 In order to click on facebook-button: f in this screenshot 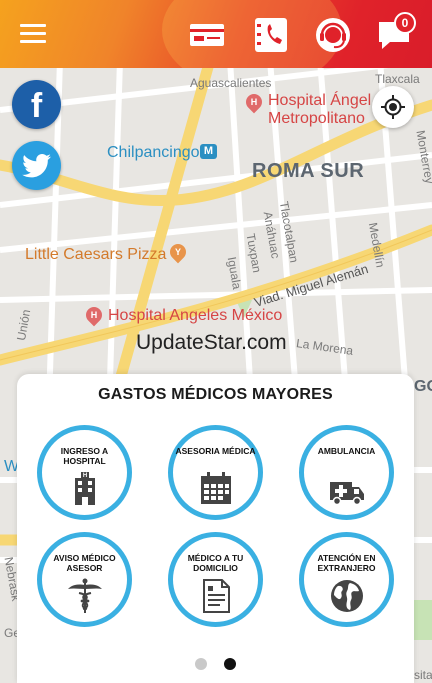, I will do `click(36, 104)`.